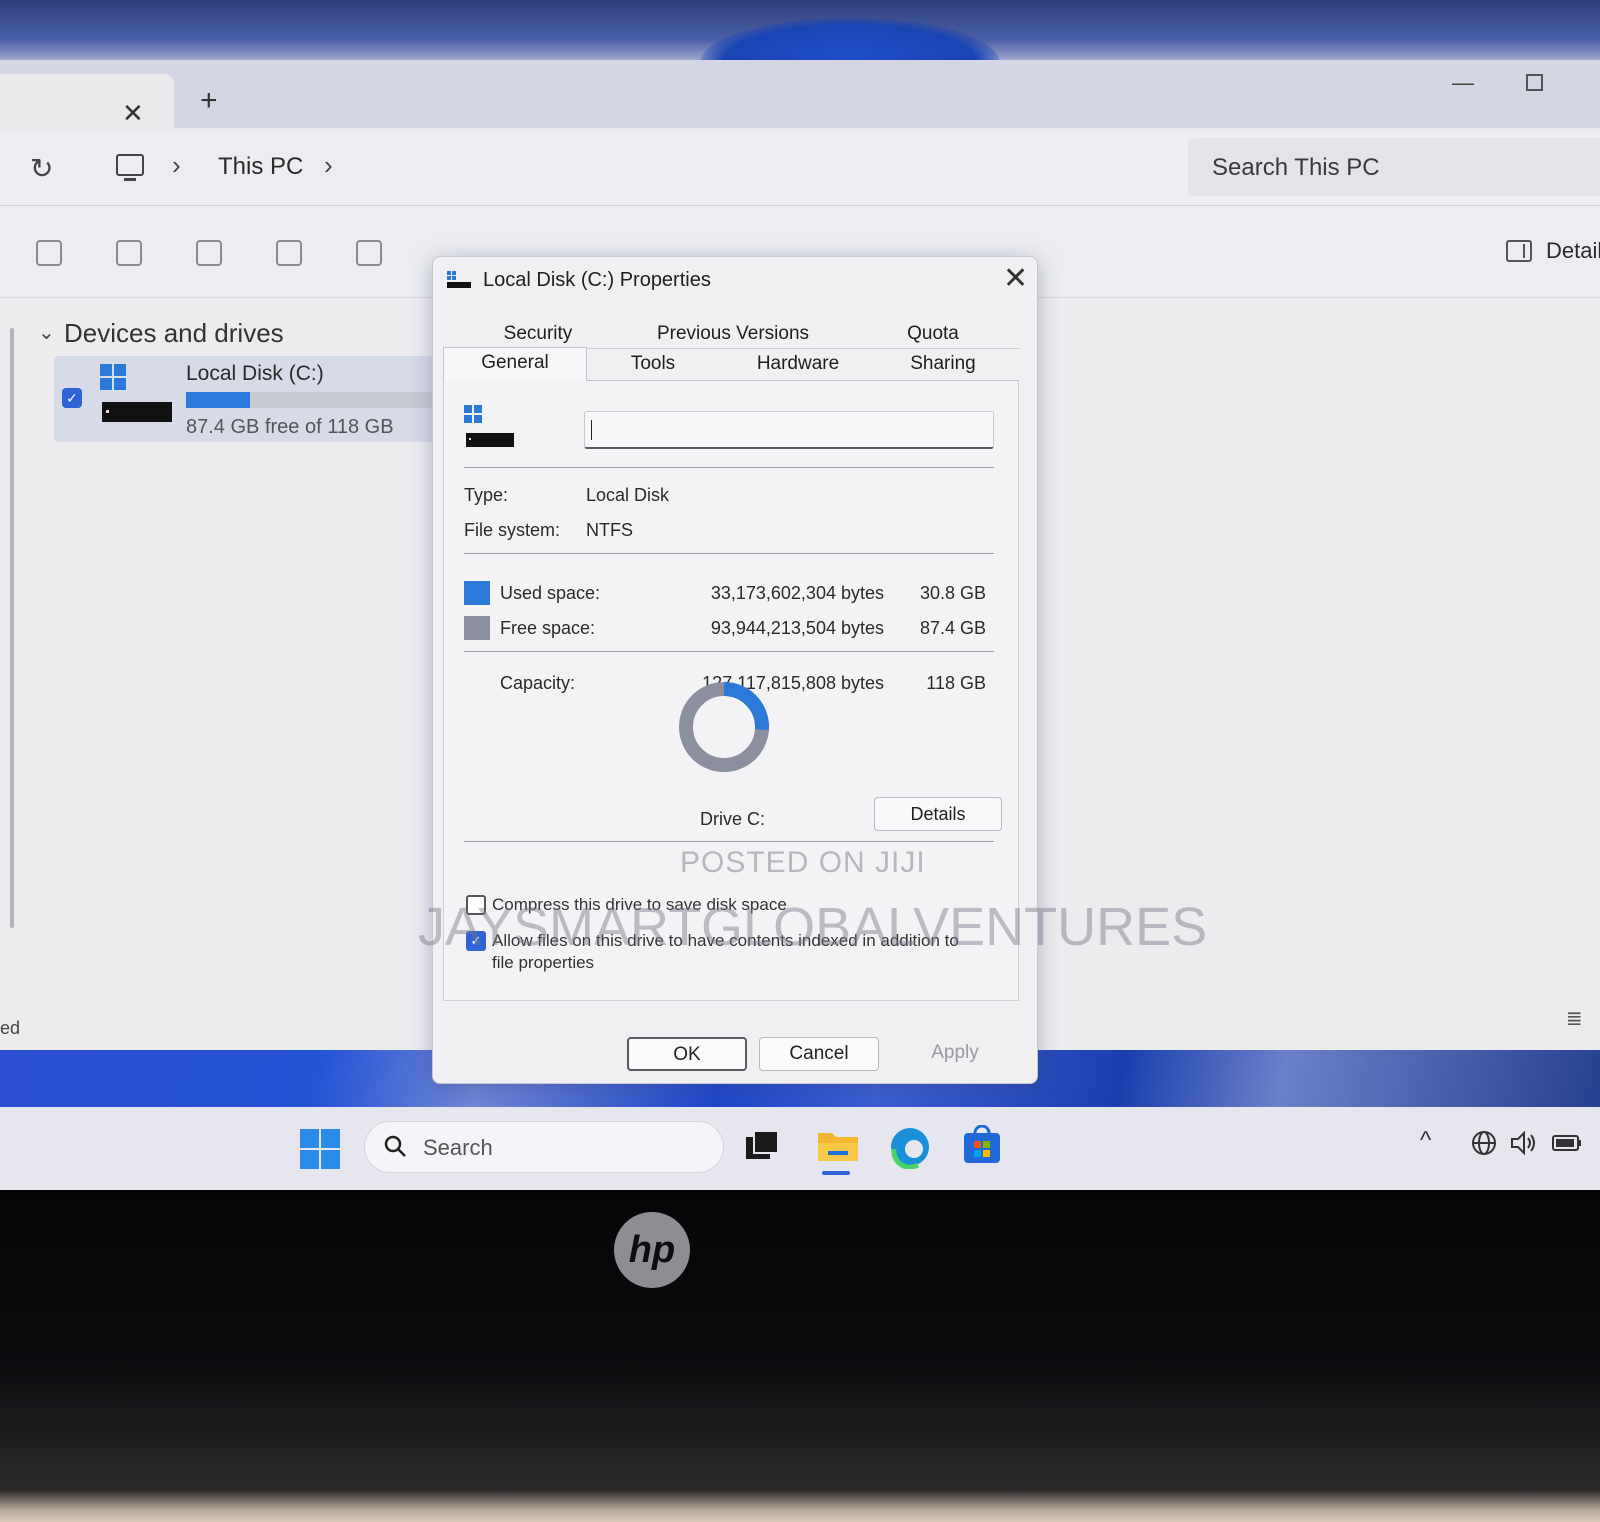 This screenshot has width=1600, height=1522. What do you see at coordinates (762, 1146) in the screenshot?
I see `task-view-icon` at bounding box center [762, 1146].